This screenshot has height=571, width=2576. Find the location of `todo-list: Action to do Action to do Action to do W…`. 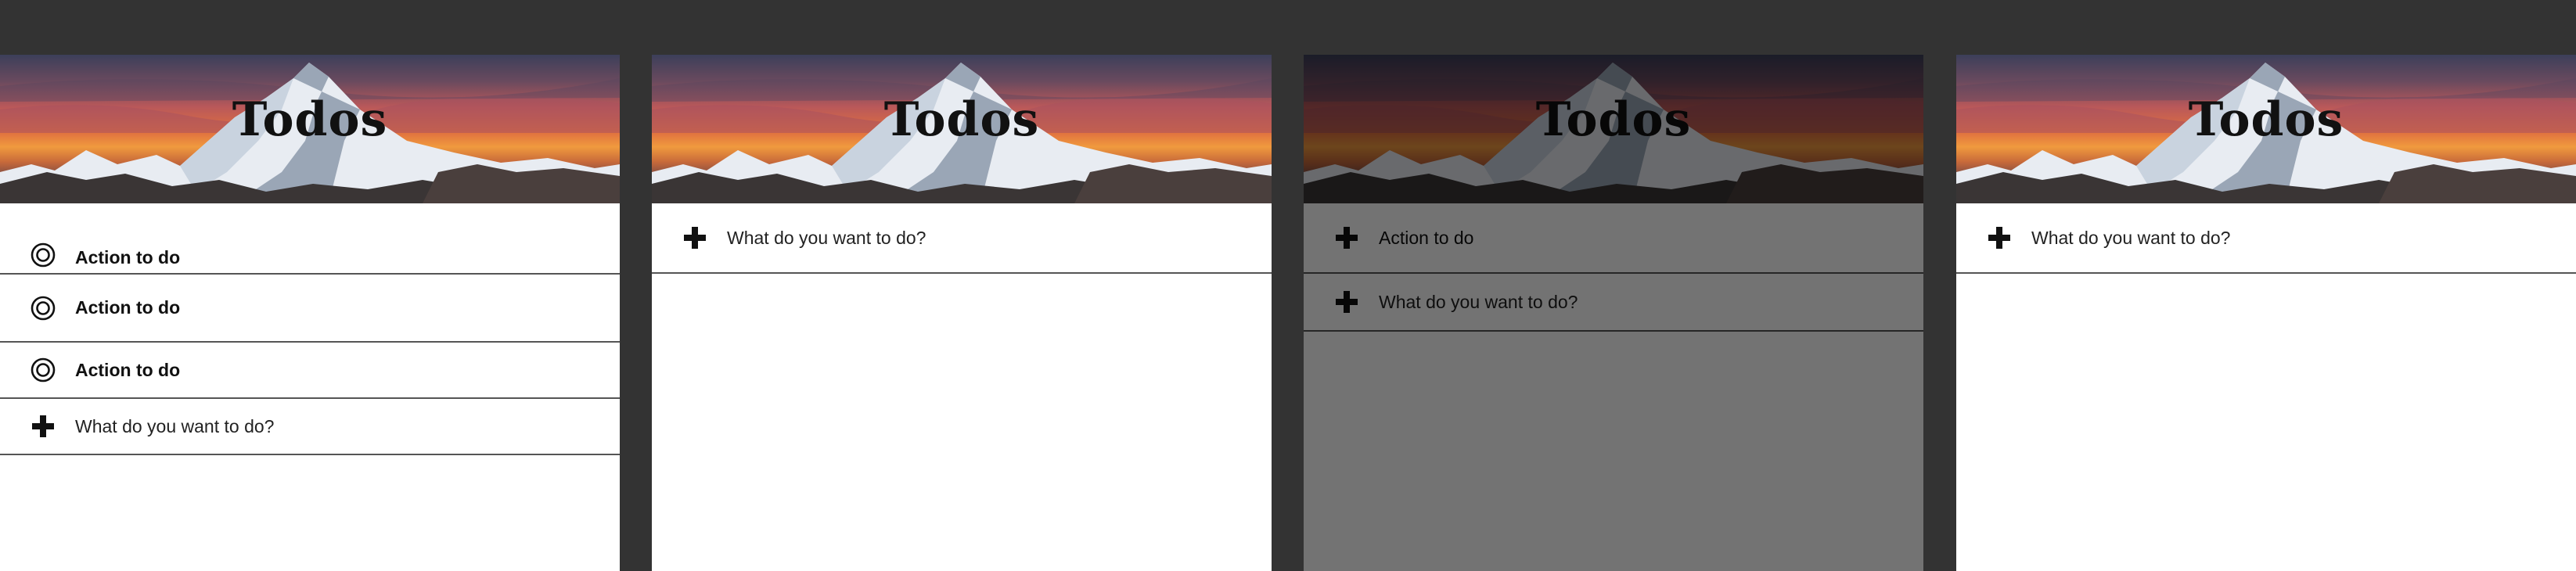

todo-list: Action to do Action to do Action to do W… is located at coordinates (310, 329).